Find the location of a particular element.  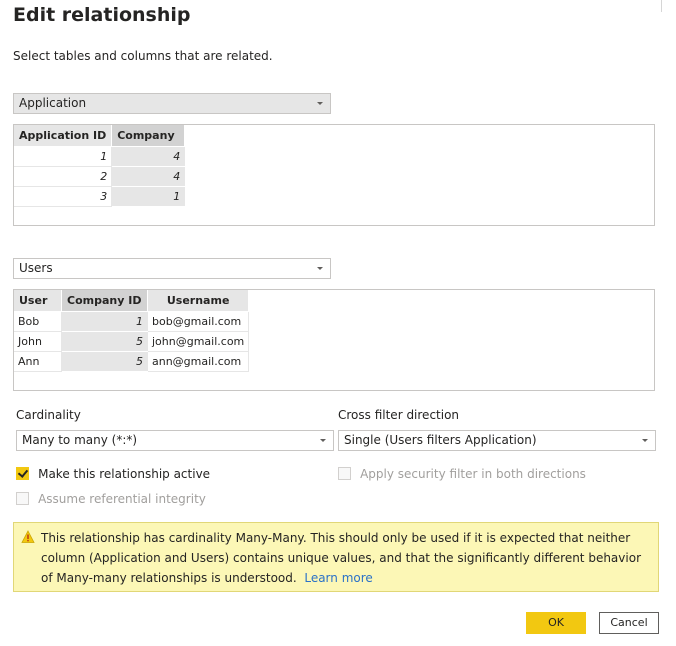

warning-icon is located at coordinates (28, 536).